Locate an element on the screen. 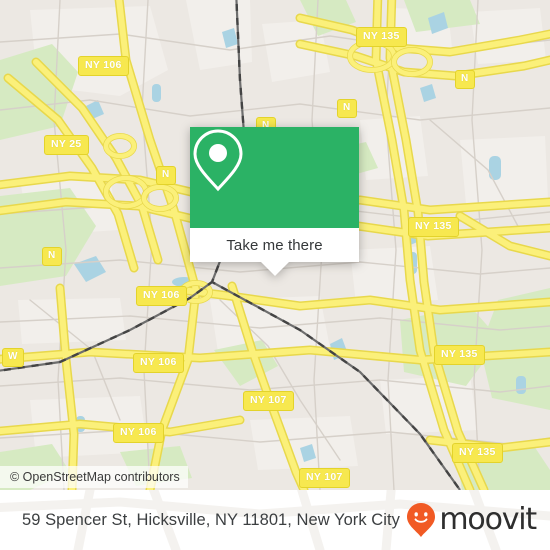 The width and height of the screenshot is (550, 550). popup-action-bar: Take me there is located at coordinates (274, 245).